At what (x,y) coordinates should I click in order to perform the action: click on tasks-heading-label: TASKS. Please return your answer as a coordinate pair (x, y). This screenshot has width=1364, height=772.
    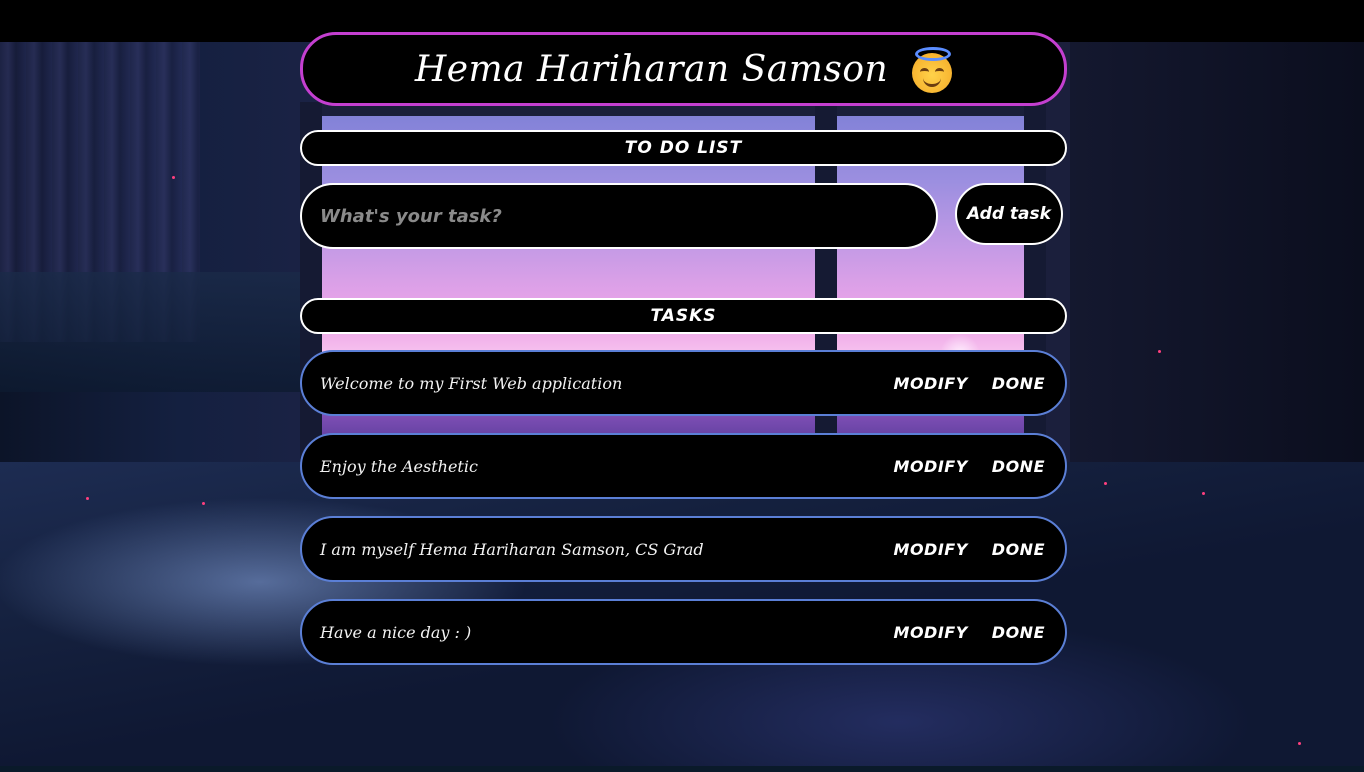
    Looking at the image, I should click on (683, 316).